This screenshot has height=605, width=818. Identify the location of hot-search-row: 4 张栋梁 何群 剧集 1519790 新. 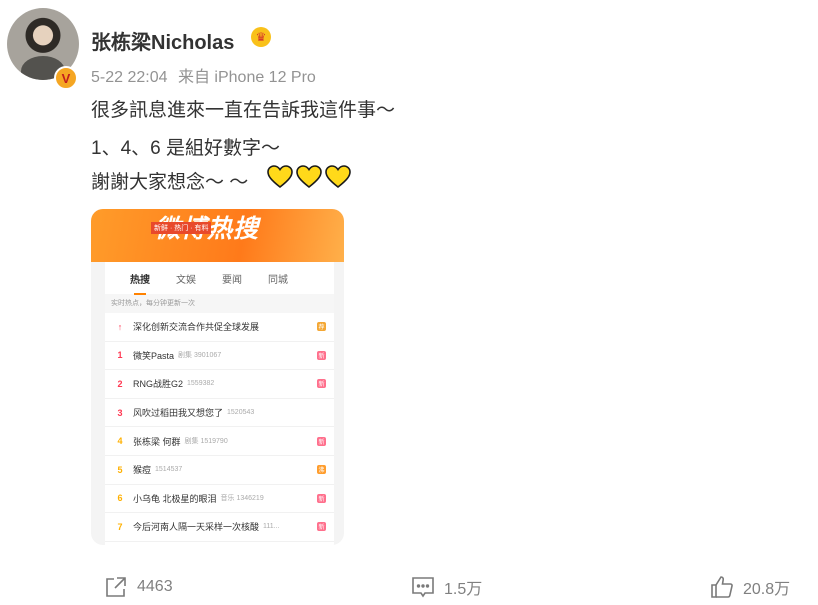
(219, 441).